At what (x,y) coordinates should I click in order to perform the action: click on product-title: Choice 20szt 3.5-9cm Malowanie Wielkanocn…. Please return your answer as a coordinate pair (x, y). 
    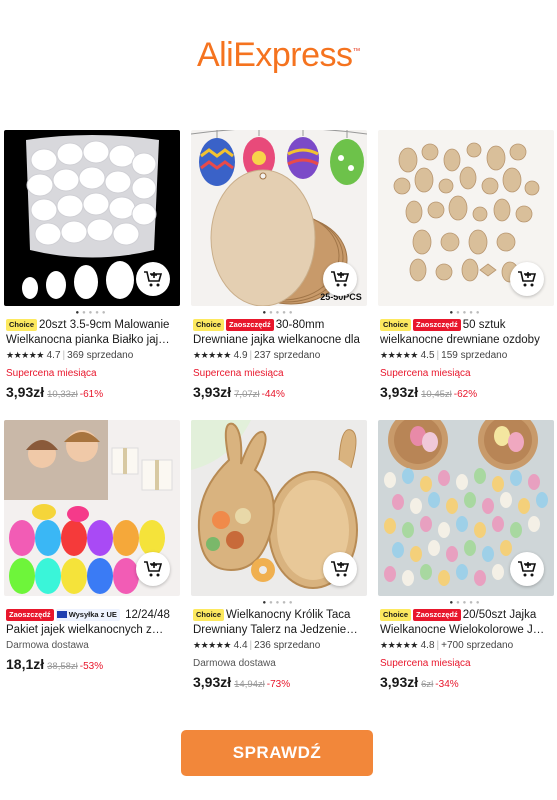
    Looking at the image, I should click on (92, 333).